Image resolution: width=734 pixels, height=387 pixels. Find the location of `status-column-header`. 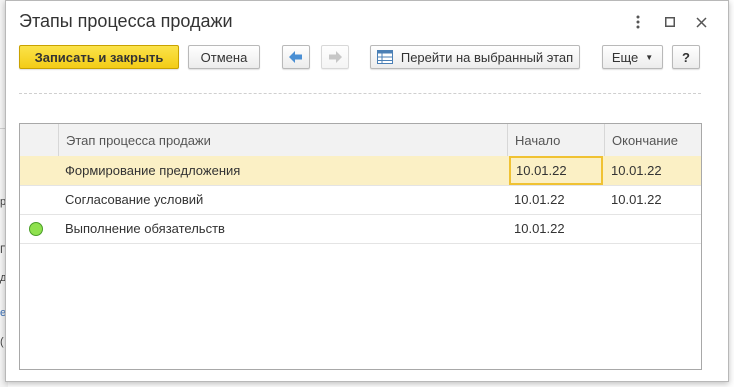

status-column-header is located at coordinates (39, 140).